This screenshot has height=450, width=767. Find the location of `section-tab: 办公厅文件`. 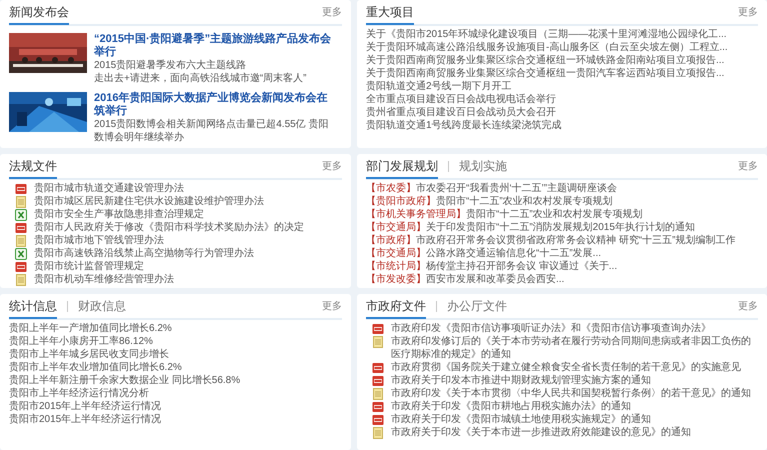

section-tab: 办公厅文件 is located at coordinates (477, 307).